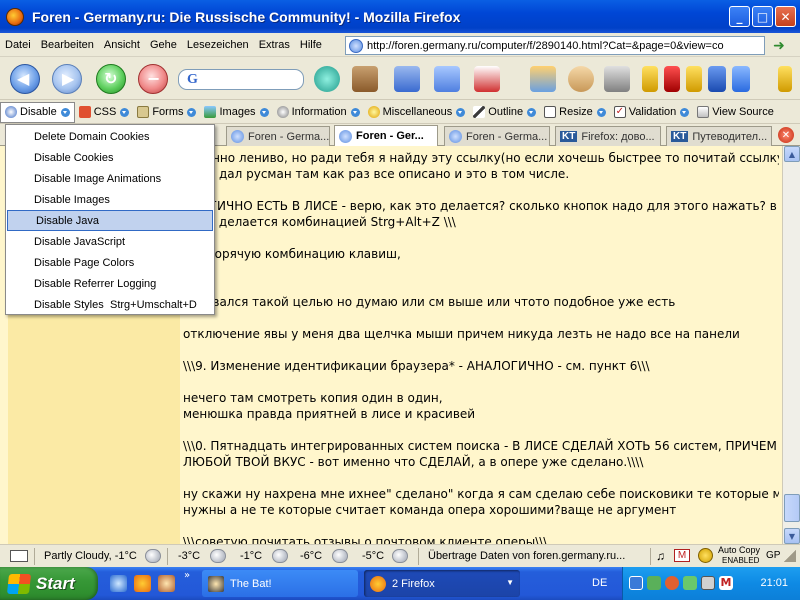 The width and height of the screenshot is (800, 600). Describe the element at coordinates (743, 112) in the screenshot. I see `dev-view-source-label: View Source` at that location.